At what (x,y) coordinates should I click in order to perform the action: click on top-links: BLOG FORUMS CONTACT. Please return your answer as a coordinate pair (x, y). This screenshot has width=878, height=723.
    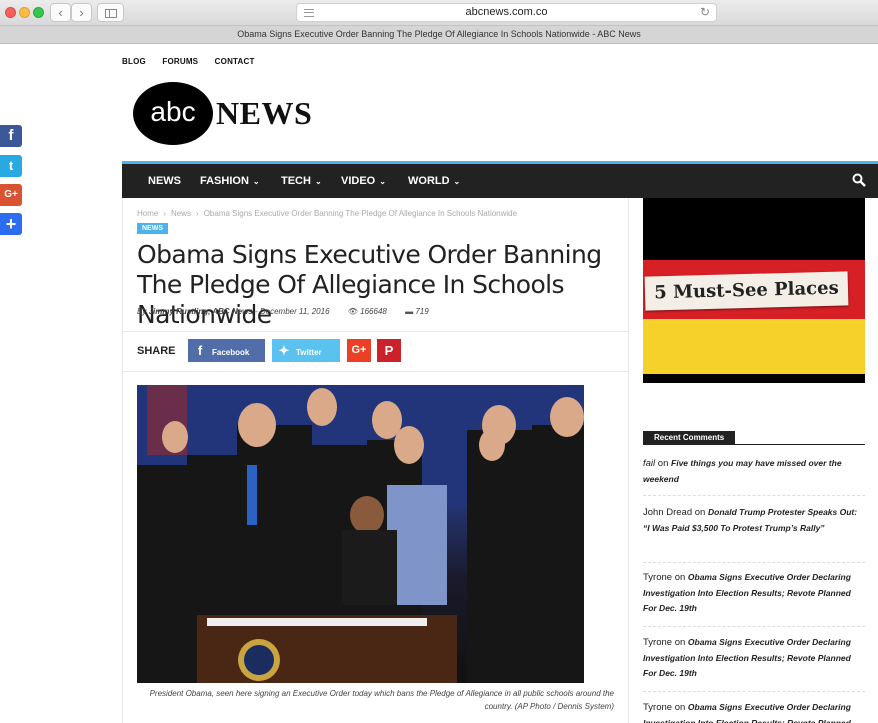
    Looking at the image, I should click on (195, 61).